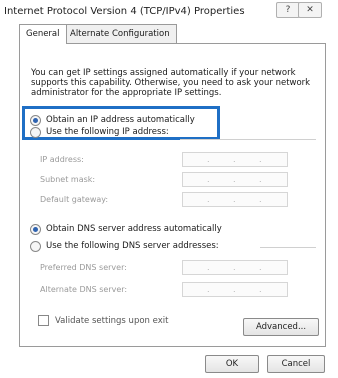  What do you see at coordinates (107, 132) in the screenshot?
I see `radio-label: Use the following IP address:` at bounding box center [107, 132].